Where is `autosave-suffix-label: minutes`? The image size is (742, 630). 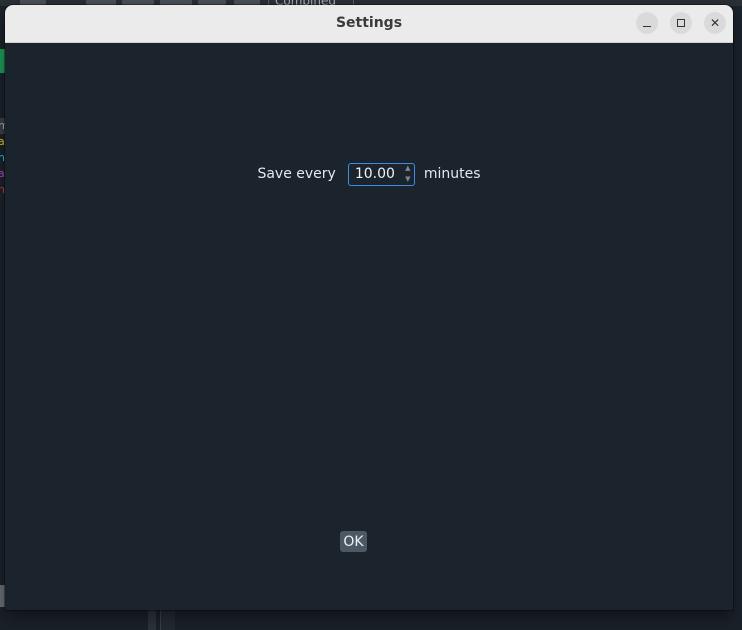 autosave-suffix-label: minutes is located at coordinates (452, 174).